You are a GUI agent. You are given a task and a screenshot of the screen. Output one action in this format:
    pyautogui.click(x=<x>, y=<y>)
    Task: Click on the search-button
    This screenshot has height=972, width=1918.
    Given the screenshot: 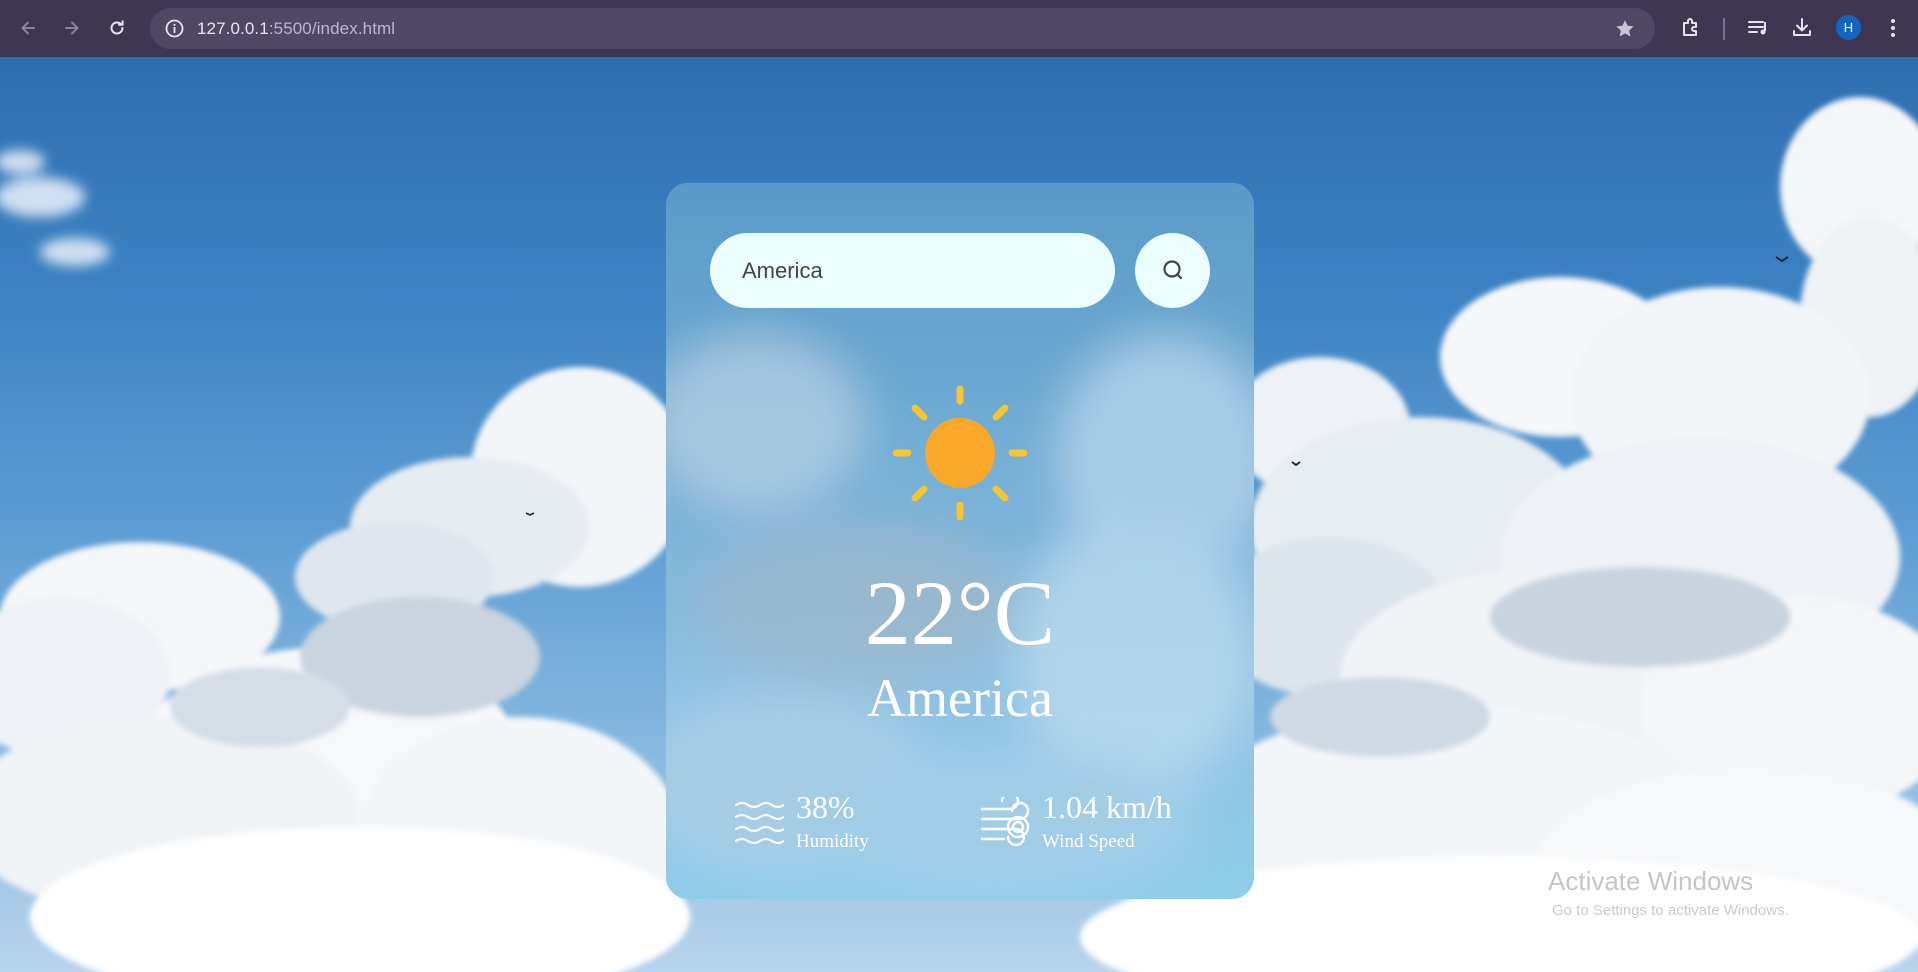 What is the action you would take?
    pyautogui.click(x=1172, y=270)
    